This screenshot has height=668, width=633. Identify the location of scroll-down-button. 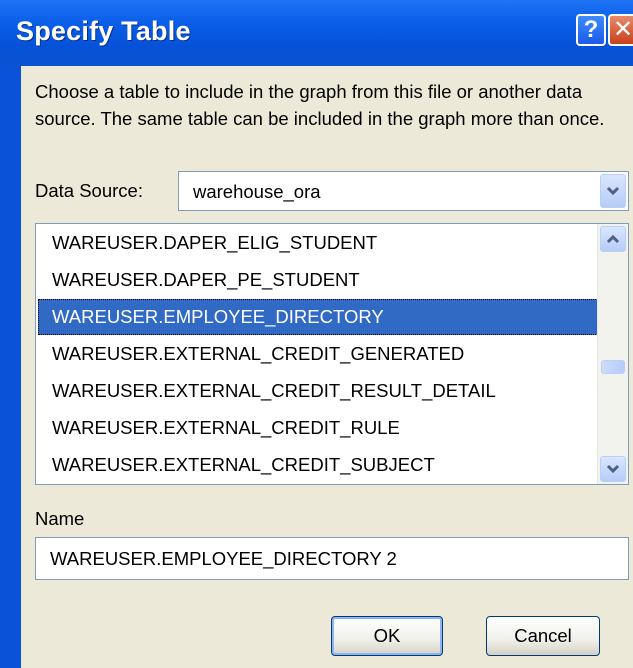
(613, 469).